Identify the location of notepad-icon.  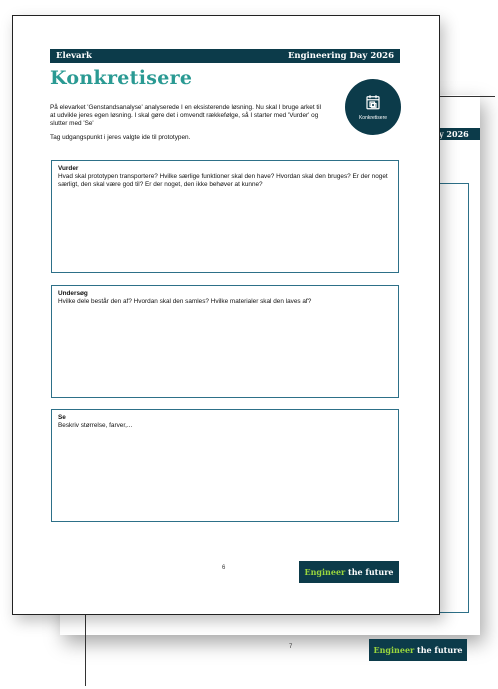
(373, 102).